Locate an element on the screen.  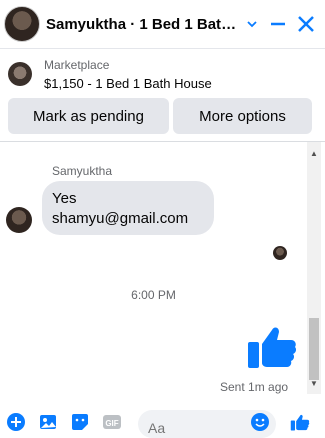
sender-name: Samyuktha is located at coordinates (82, 171).